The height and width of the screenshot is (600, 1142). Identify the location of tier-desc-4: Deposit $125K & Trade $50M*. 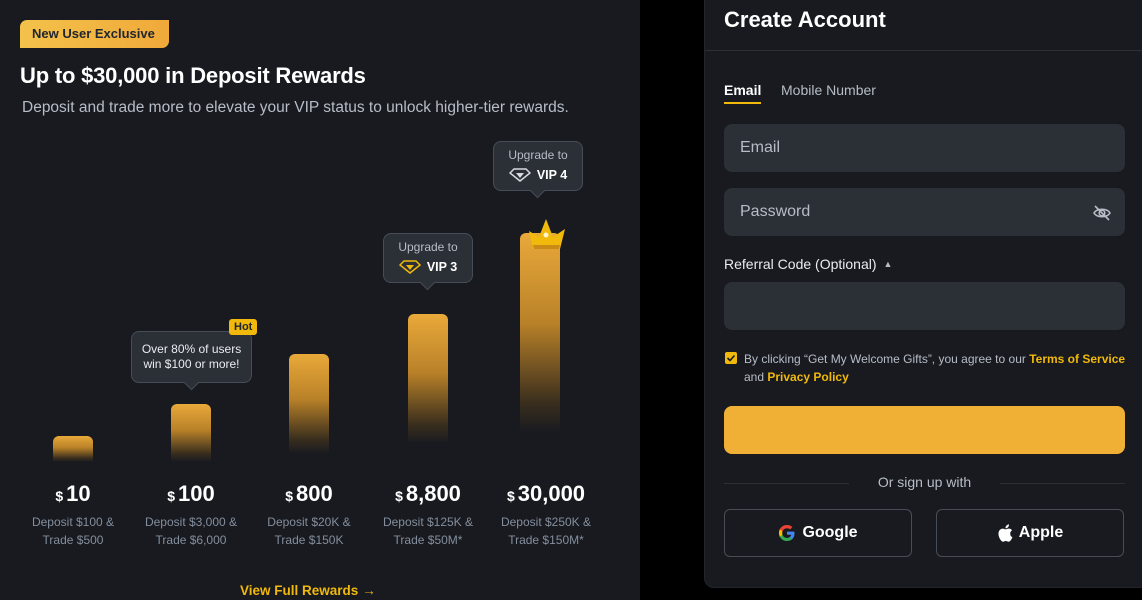
(428, 531).